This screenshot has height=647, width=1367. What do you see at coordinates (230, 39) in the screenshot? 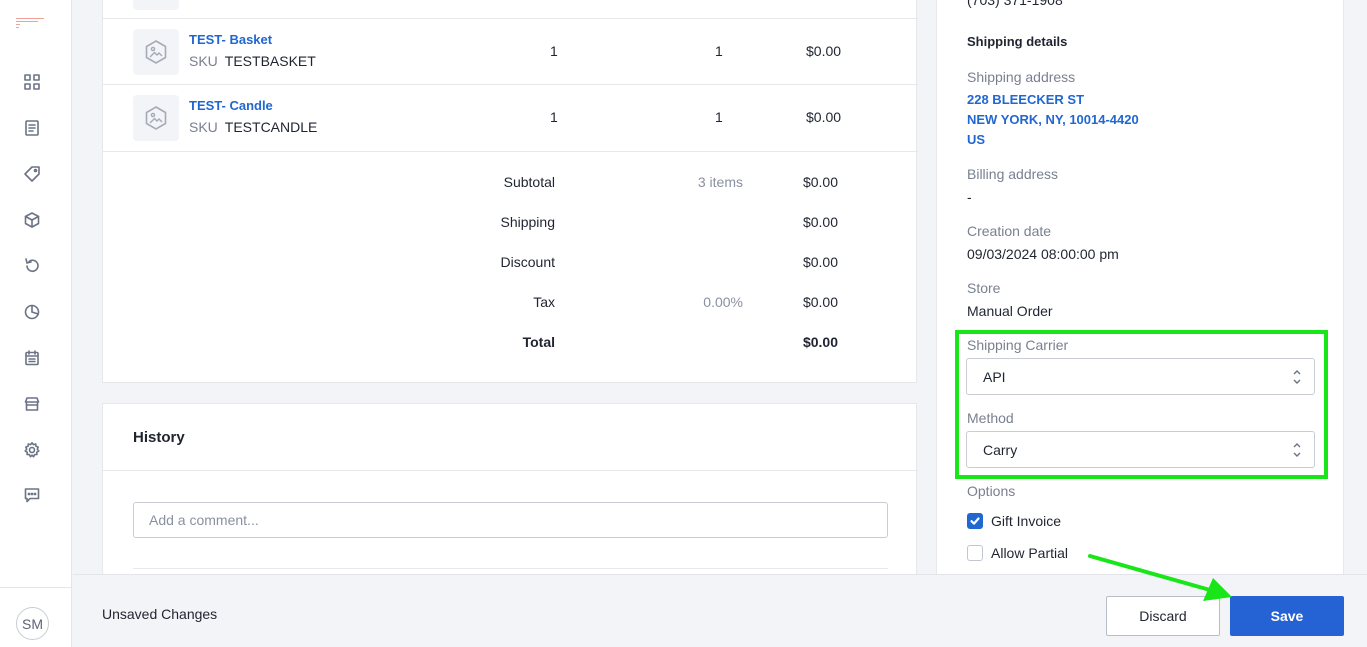
I see `product-link: TEST- Basket` at bounding box center [230, 39].